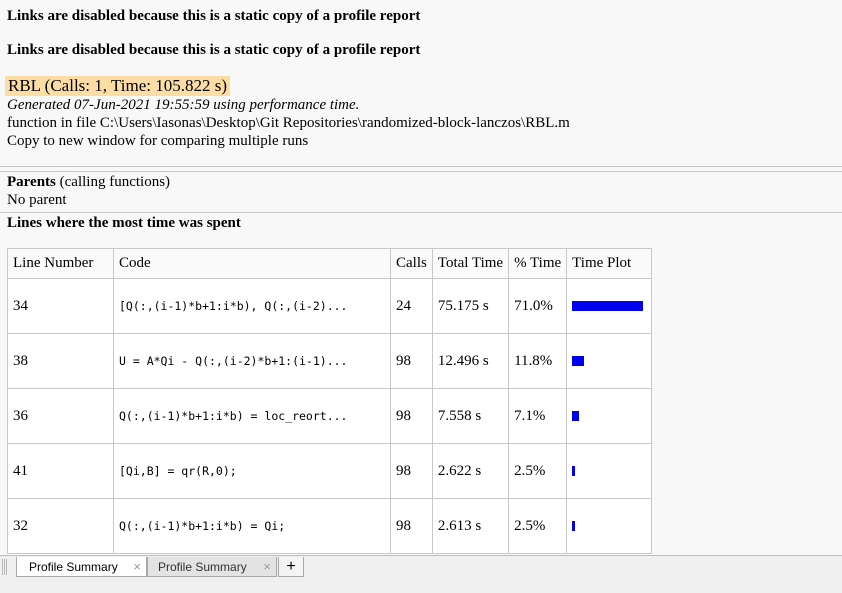 Image resolution: width=842 pixels, height=593 pixels. Describe the element at coordinates (252, 263) in the screenshot. I see `col-code: Code` at that location.